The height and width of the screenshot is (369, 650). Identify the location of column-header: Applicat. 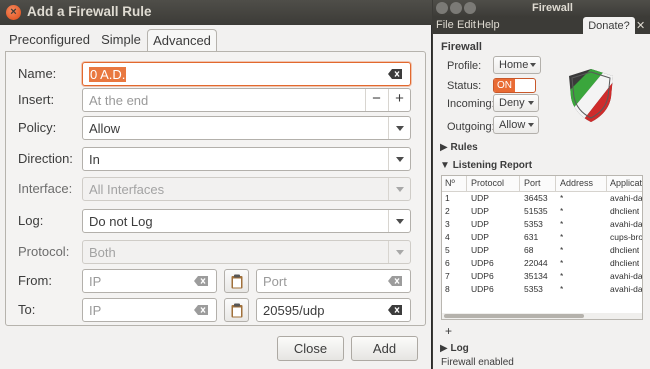
(626, 183).